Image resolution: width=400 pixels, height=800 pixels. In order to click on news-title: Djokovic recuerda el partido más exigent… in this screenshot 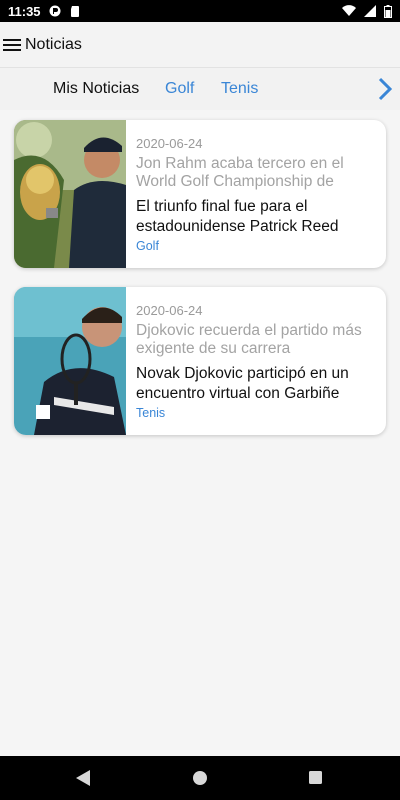, I will do `click(249, 339)`.